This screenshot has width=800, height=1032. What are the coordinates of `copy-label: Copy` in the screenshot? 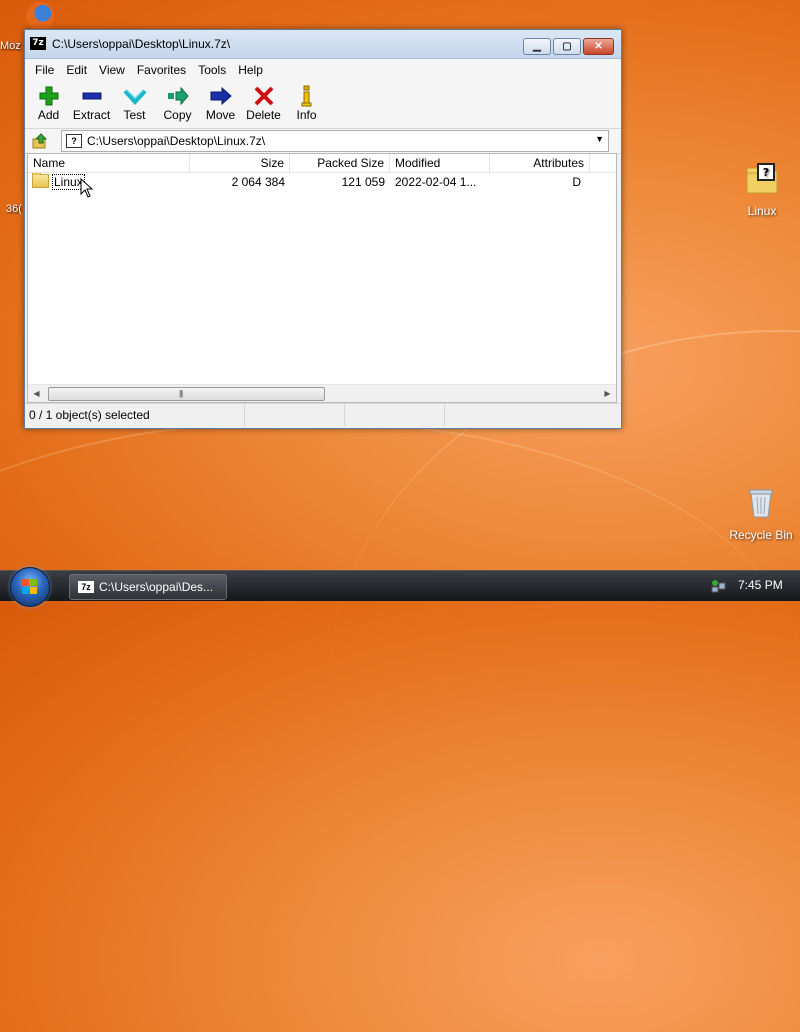 It's located at (177, 115).